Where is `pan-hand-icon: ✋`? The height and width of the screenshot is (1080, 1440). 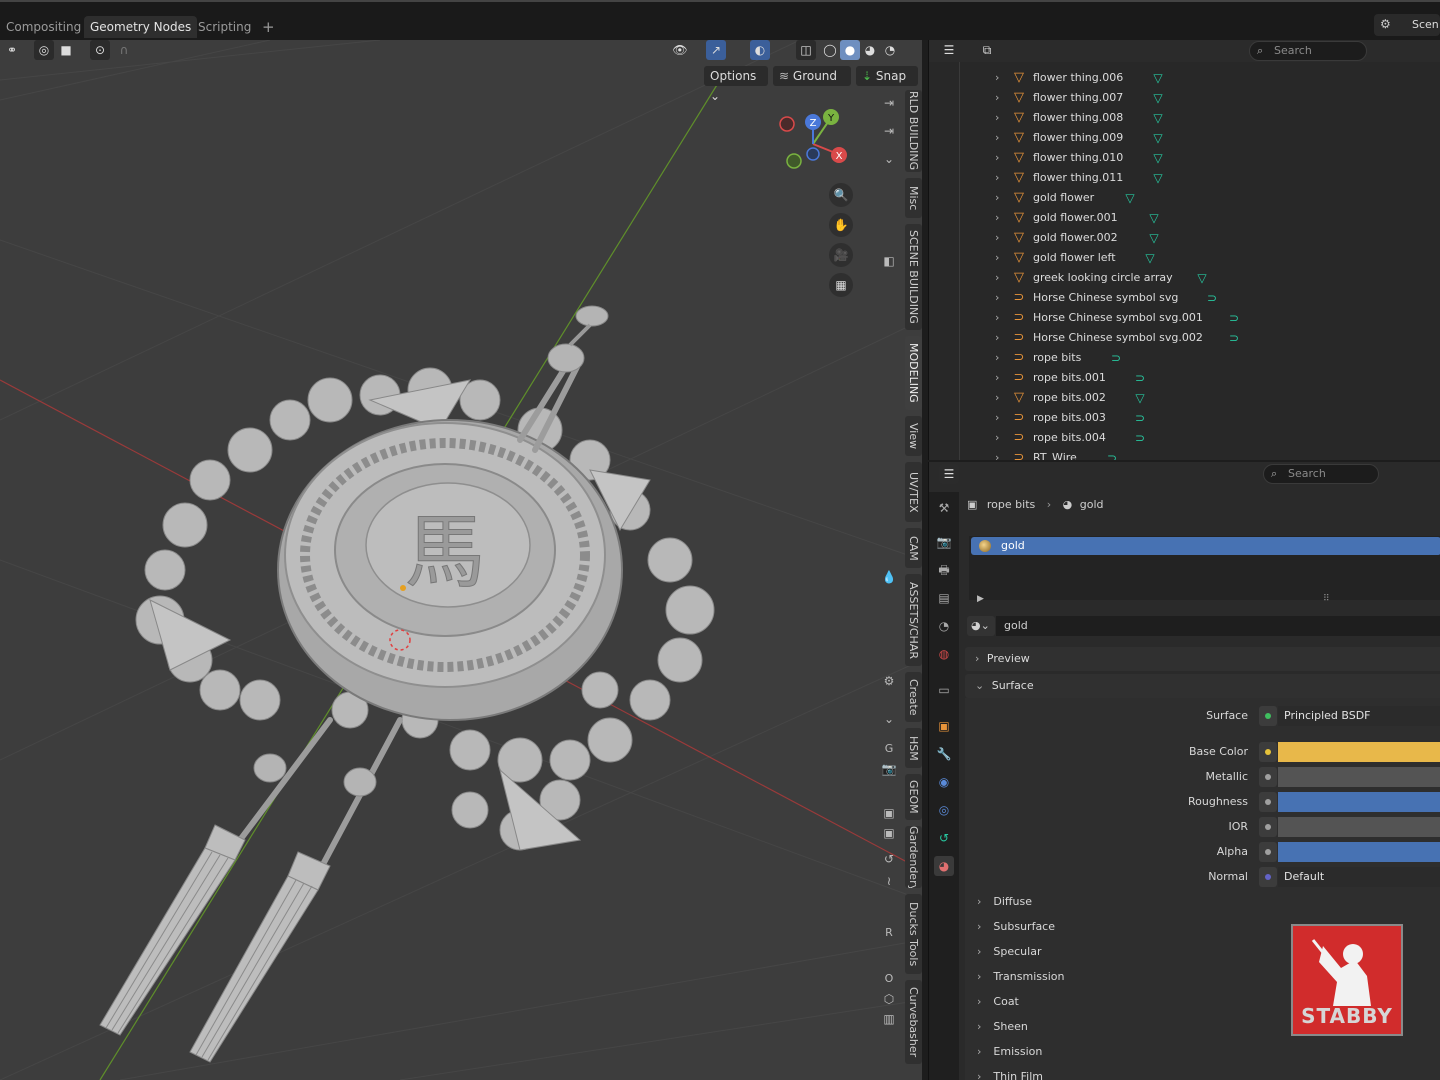
pan-hand-icon: ✋ is located at coordinates (841, 225).